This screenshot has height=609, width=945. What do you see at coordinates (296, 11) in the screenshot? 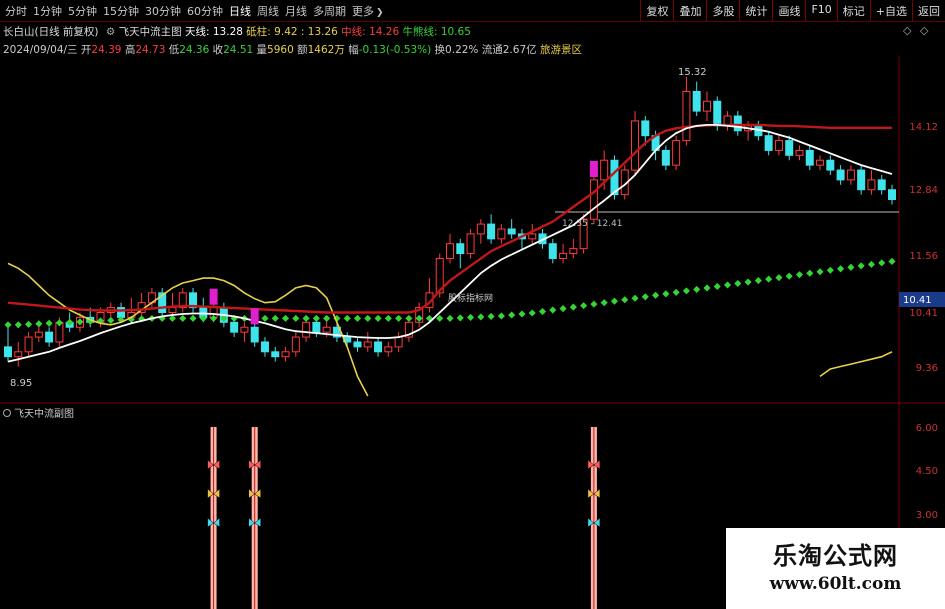
I see `period-tab: 月线` at bounding box center [296, 11].